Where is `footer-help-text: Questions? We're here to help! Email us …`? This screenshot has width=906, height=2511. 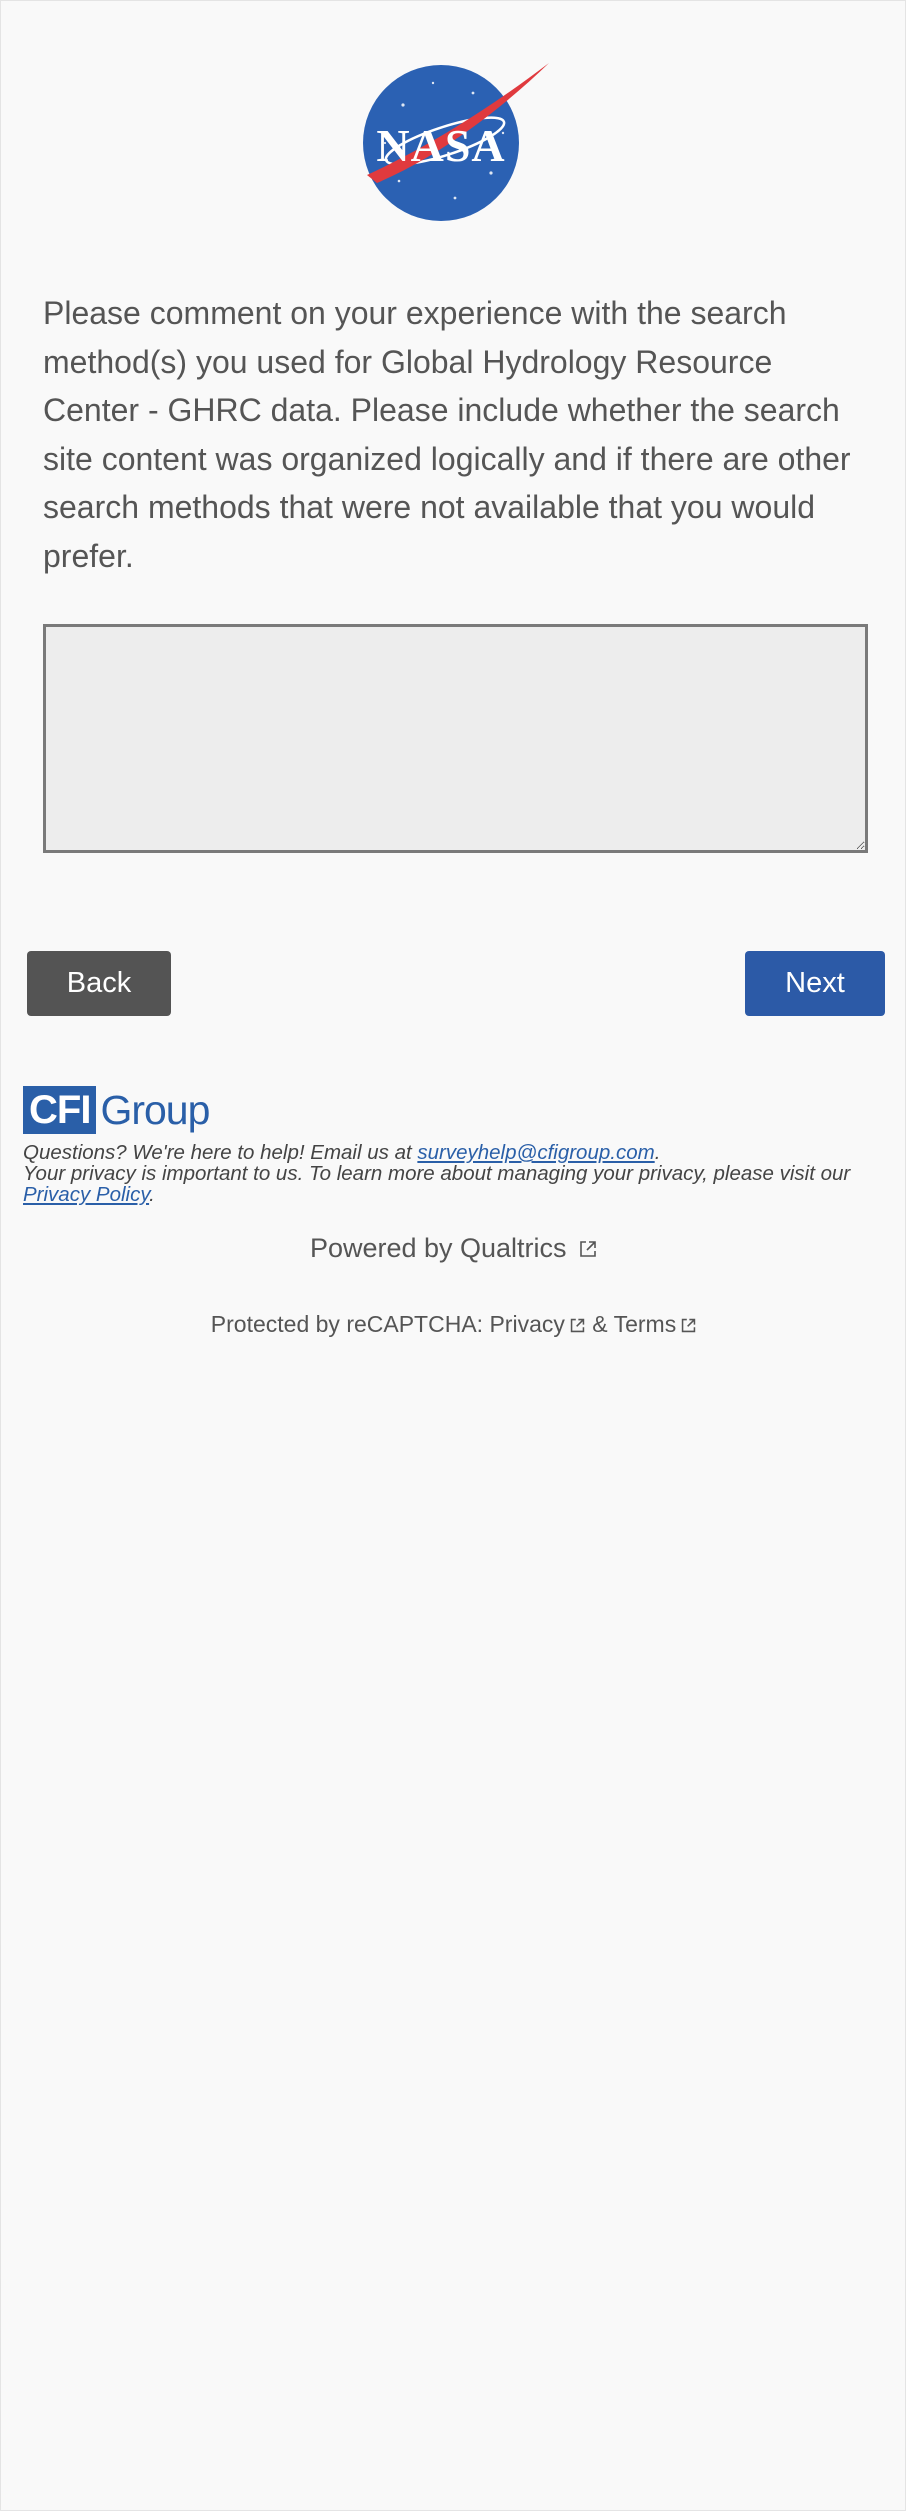 footer-help-text: Questions? We're here to help! Email us … is located at coordinates (454, 1173).